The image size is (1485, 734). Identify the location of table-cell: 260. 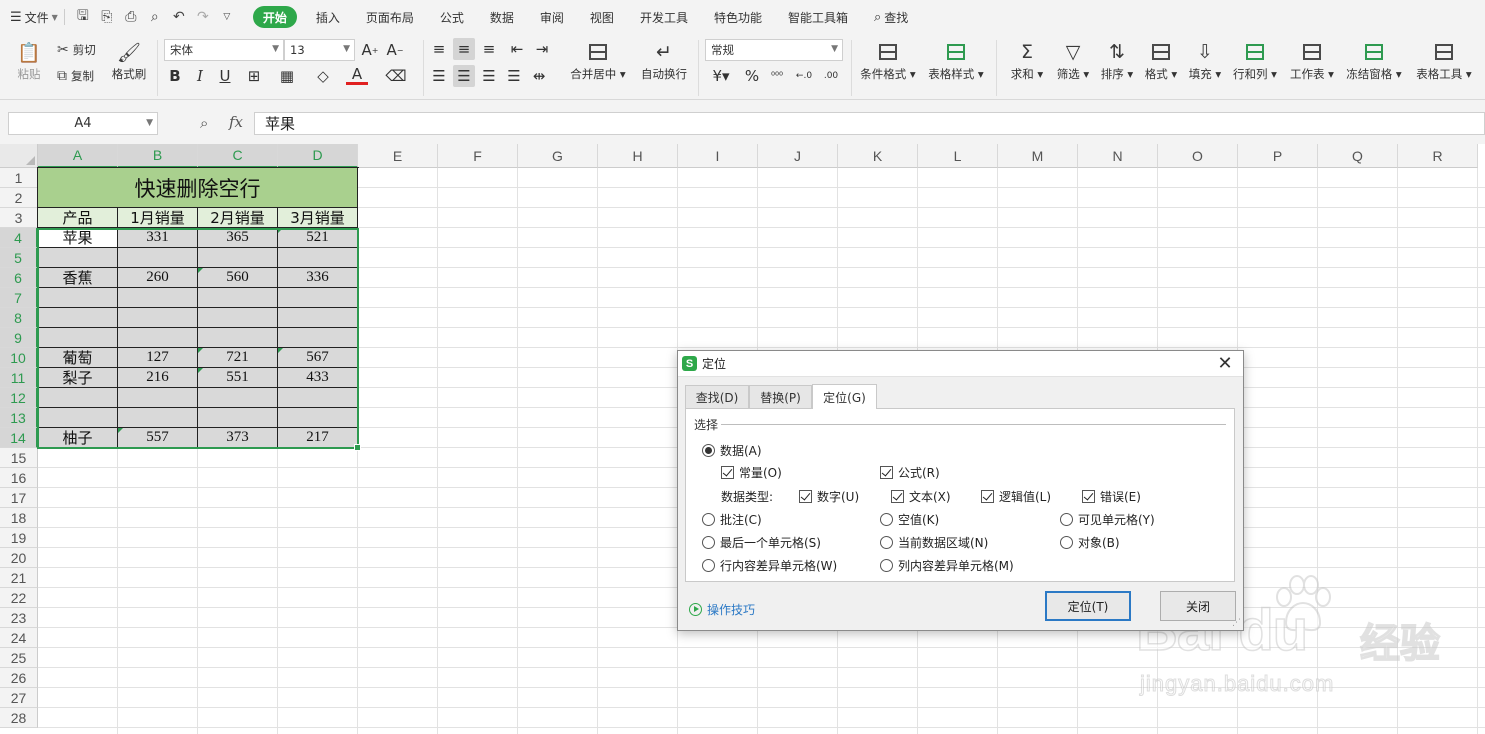
(158, 278).